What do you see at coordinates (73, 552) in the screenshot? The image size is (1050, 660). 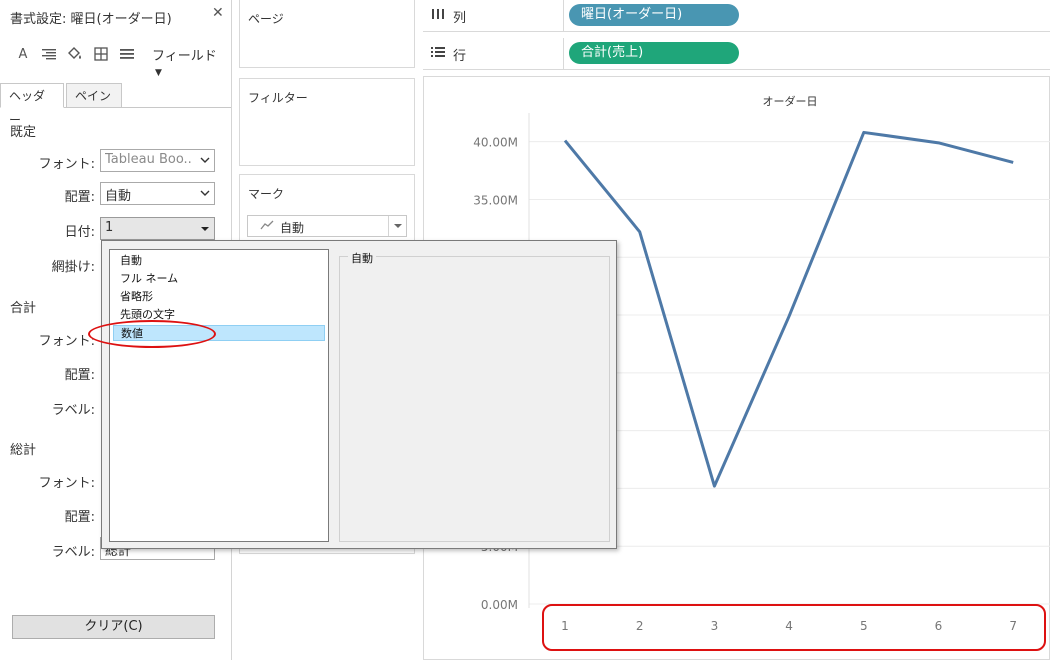 I see `grand-total-label-label: ラベル:` at bounding box center [73, 552].